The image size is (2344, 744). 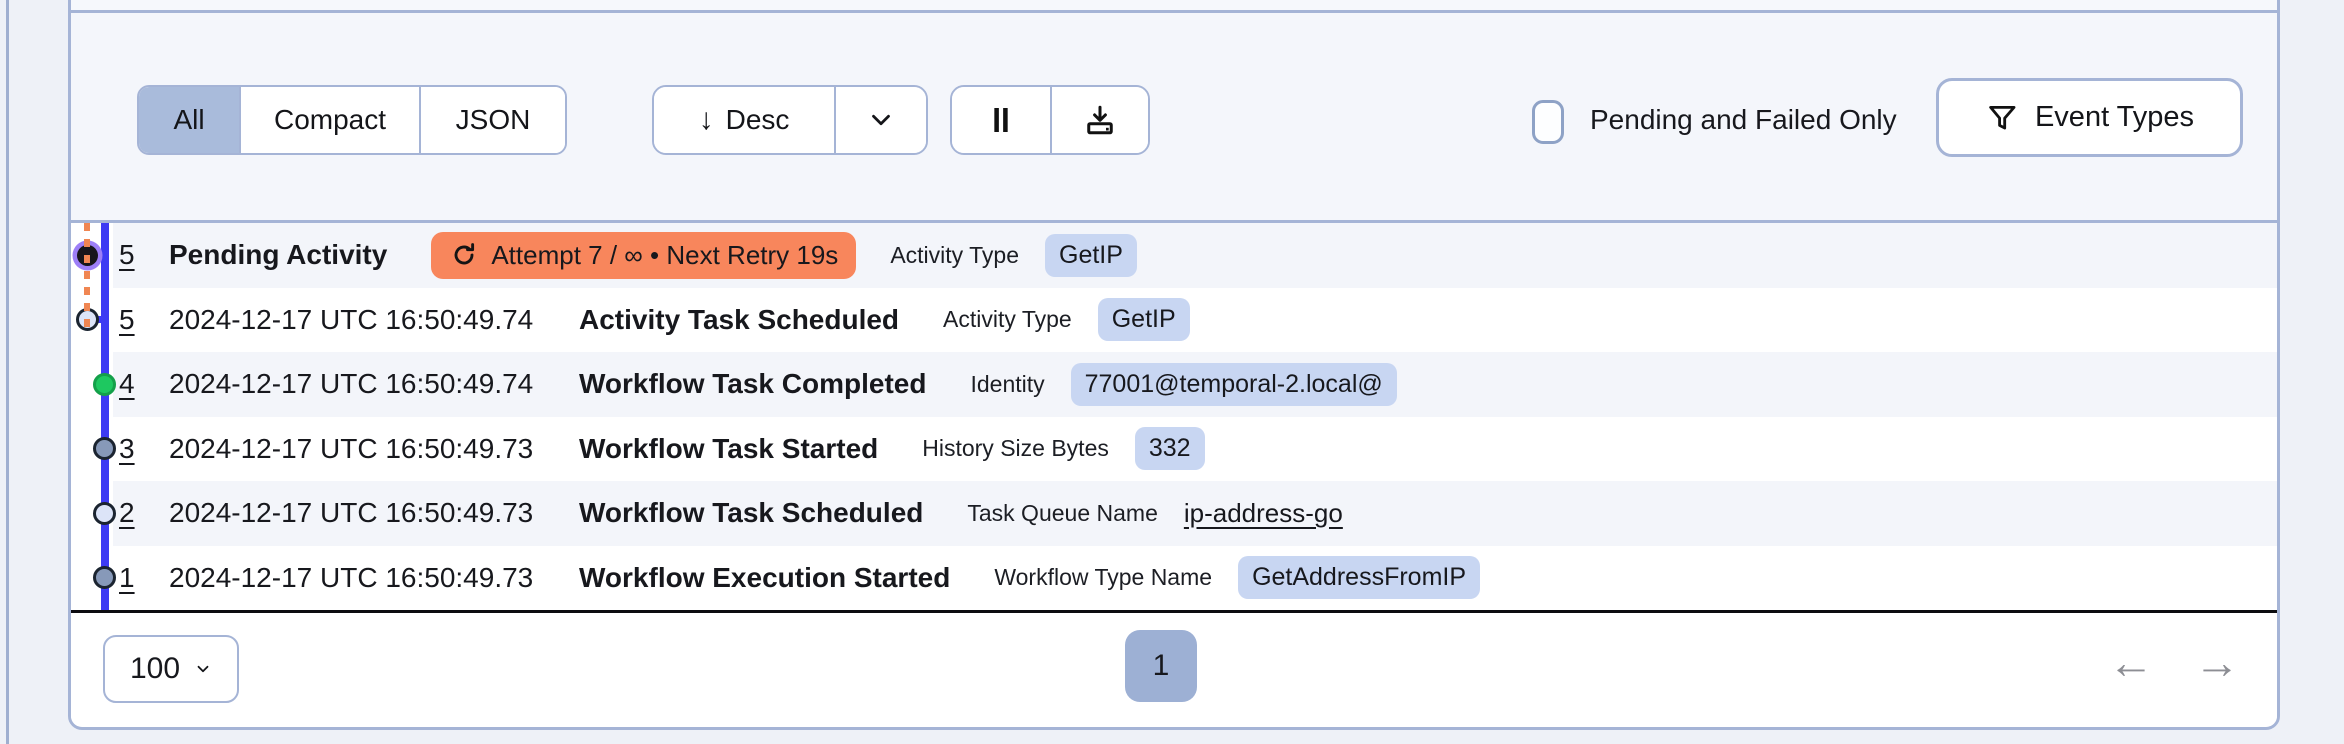 What do you see at coordinates (141, 449) in the screenshot?
I see `event-id-link: 3` at bounding box center [141, 449].